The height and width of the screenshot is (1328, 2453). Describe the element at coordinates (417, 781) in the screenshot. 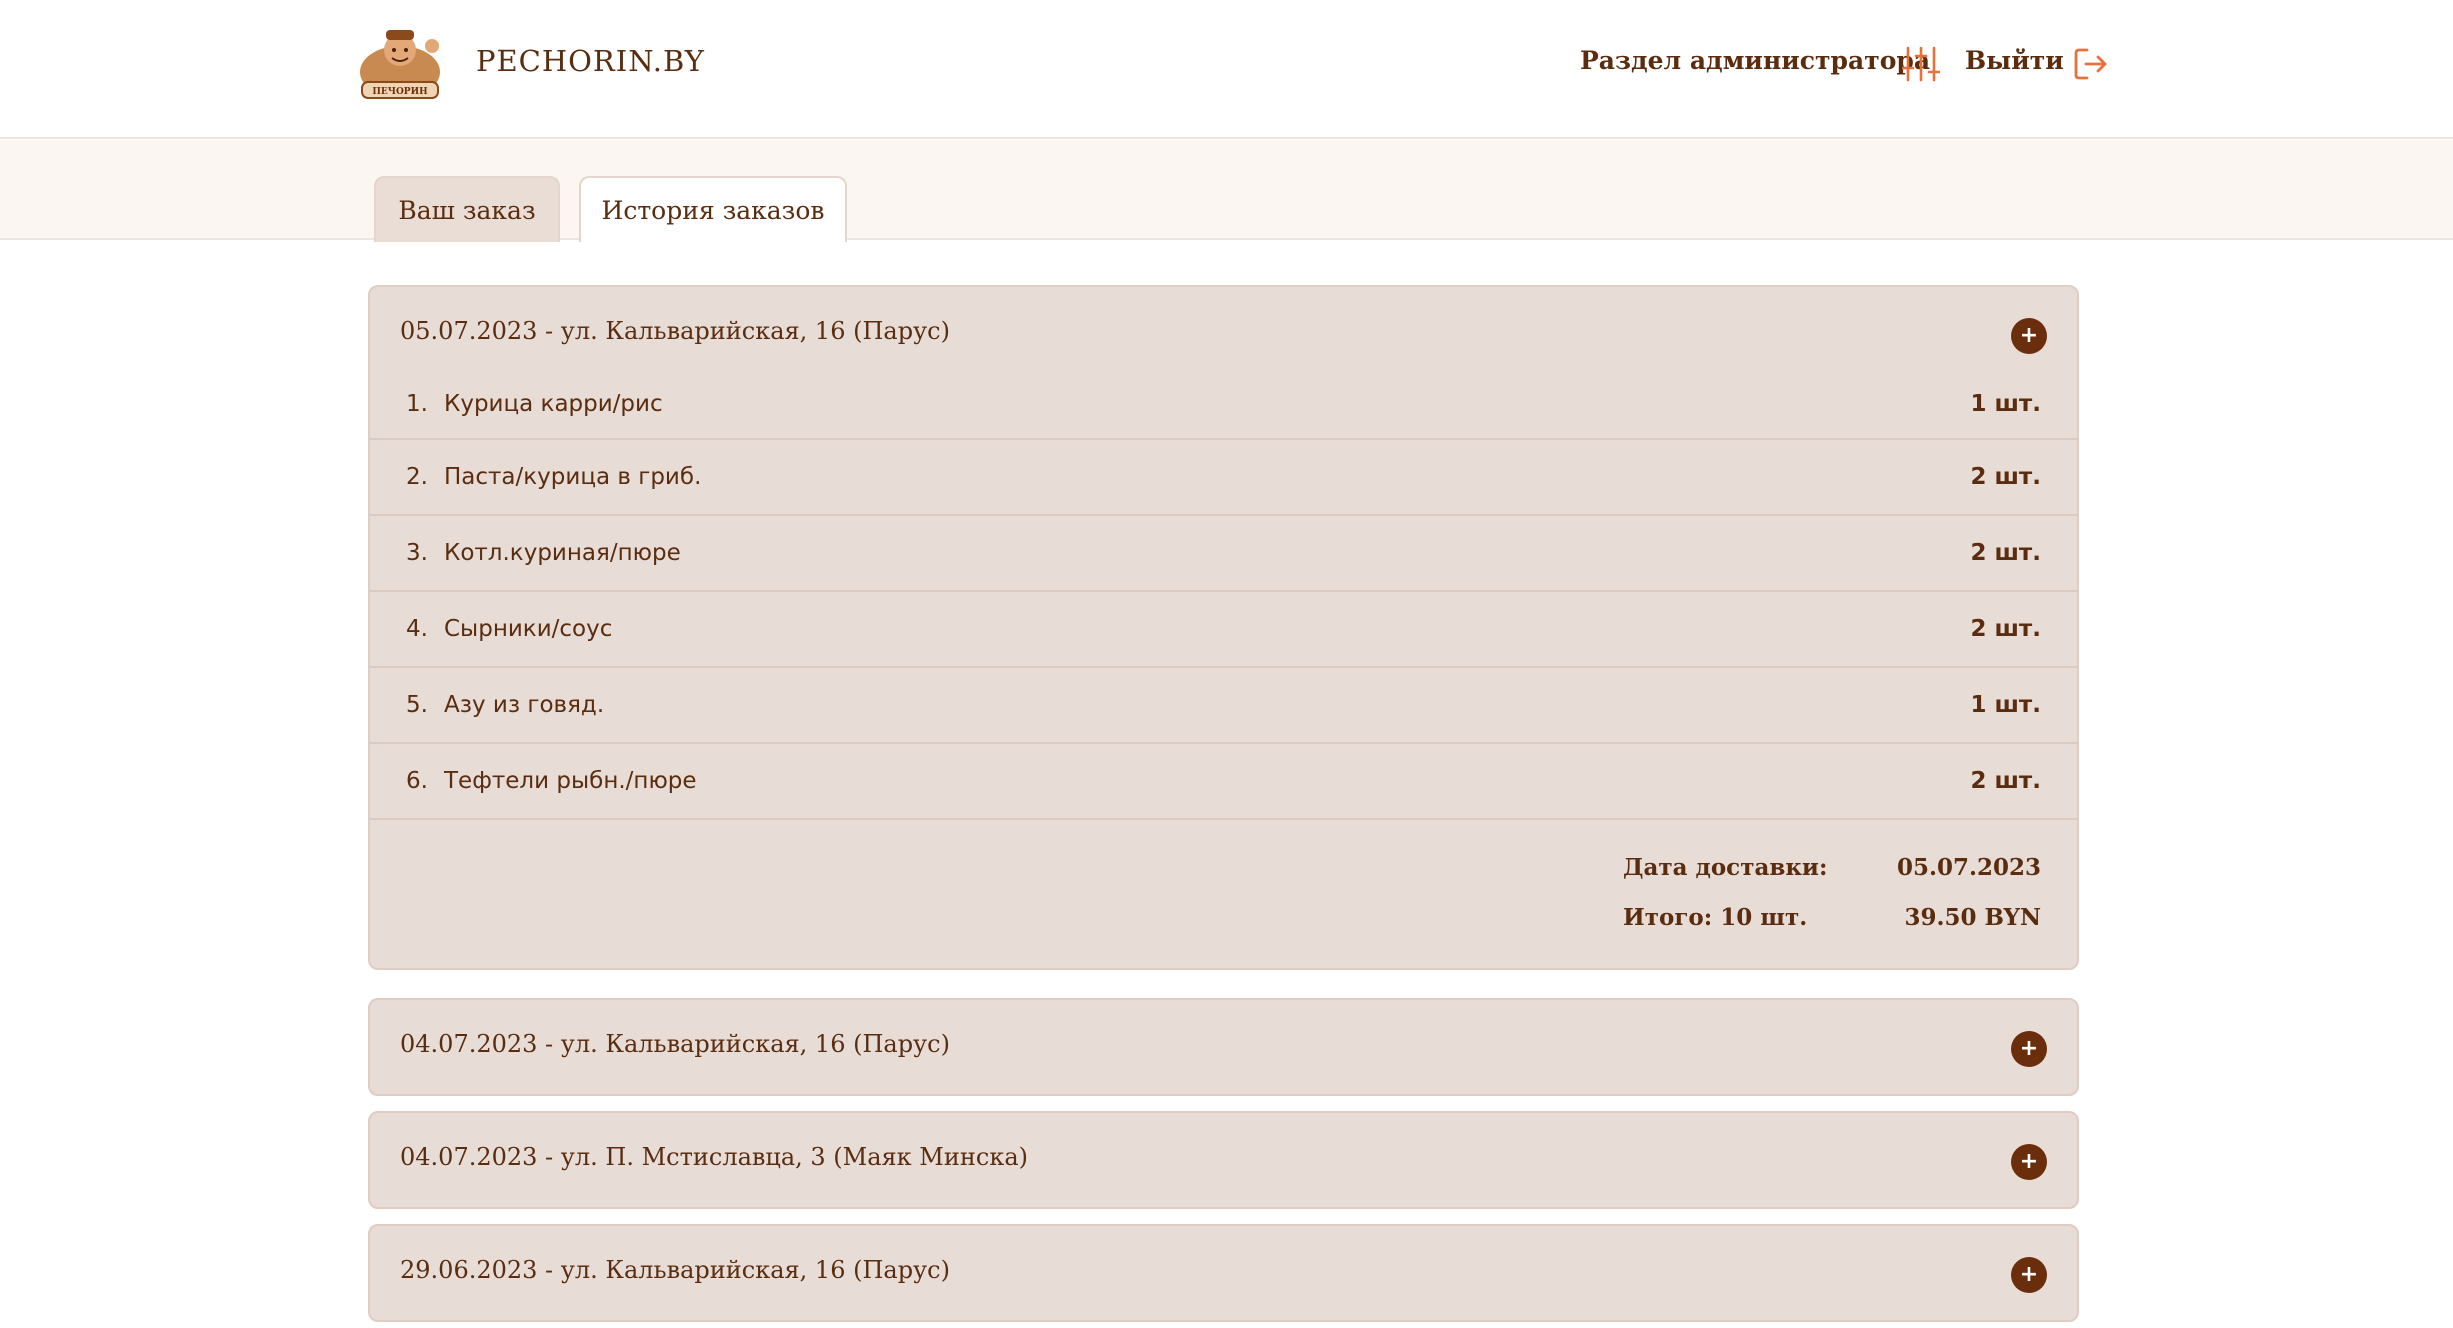

I see `item-number: 6.` at that location.